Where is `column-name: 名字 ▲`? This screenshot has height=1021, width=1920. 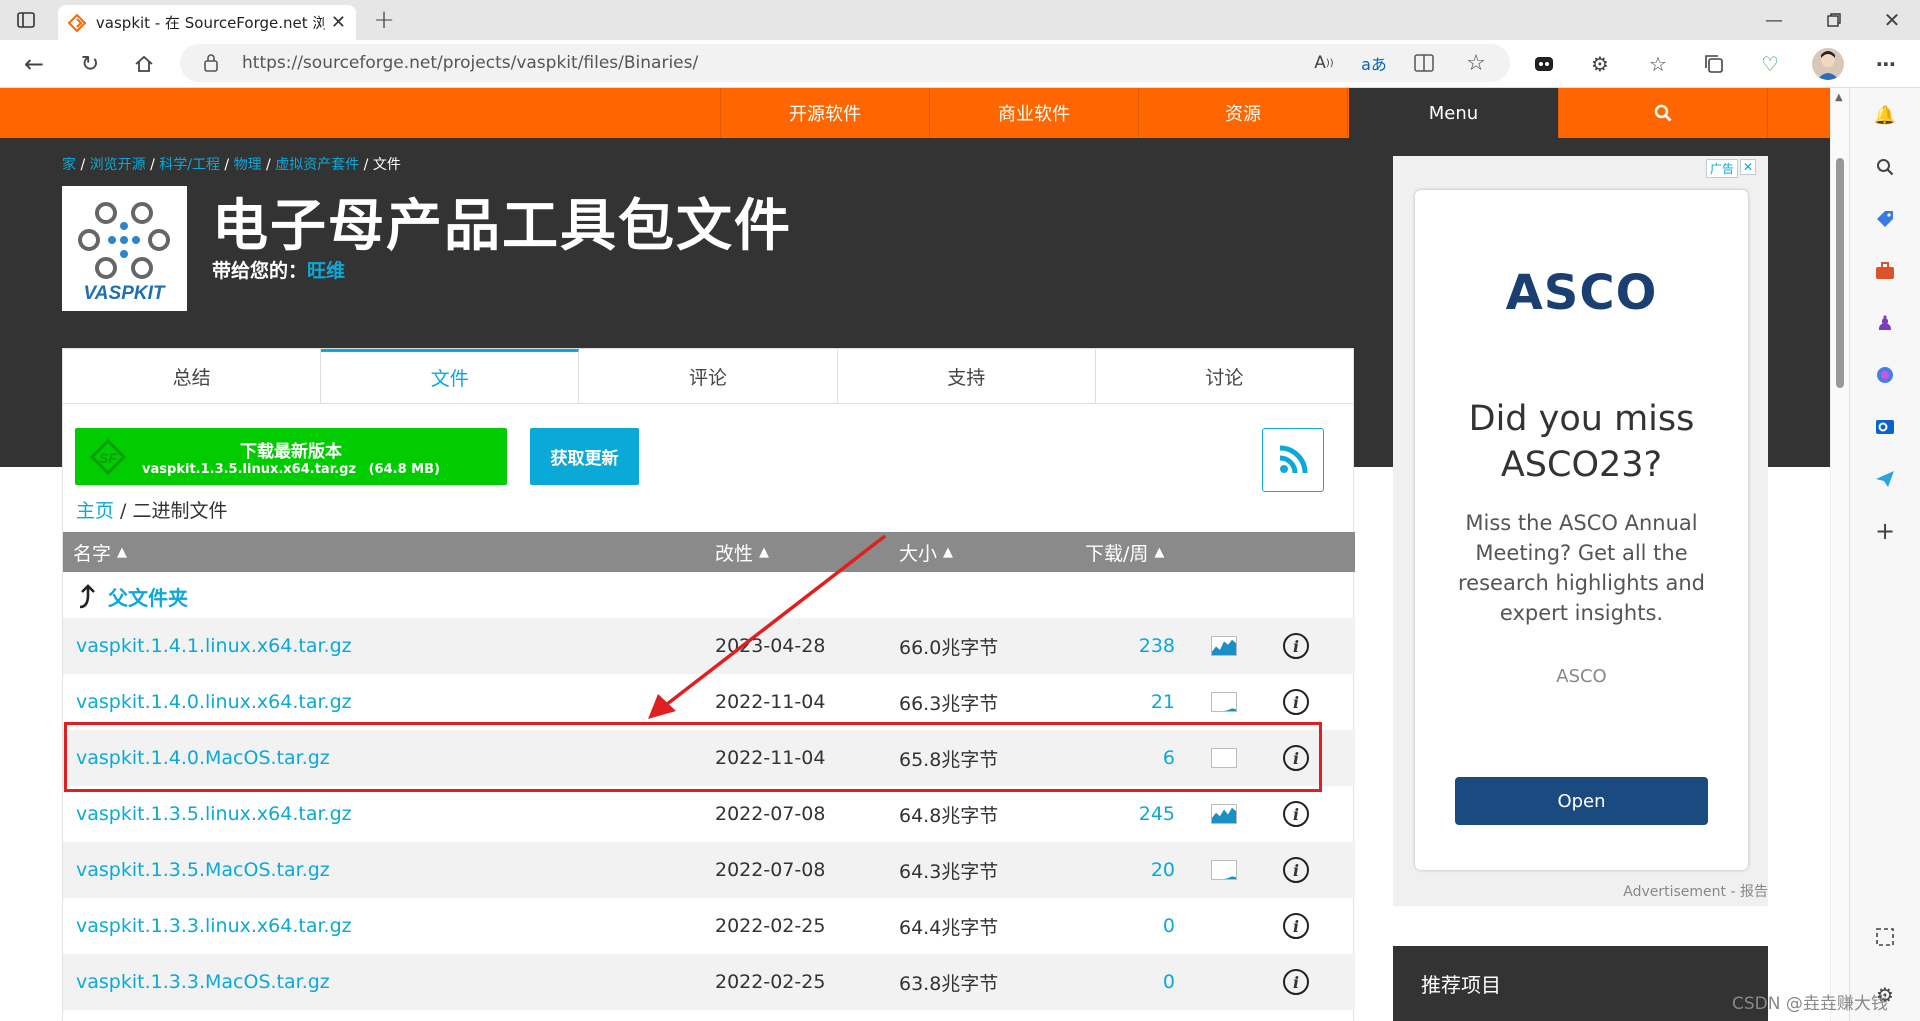 column-name: 名字 ▲ is located at coordinates (100, 552).